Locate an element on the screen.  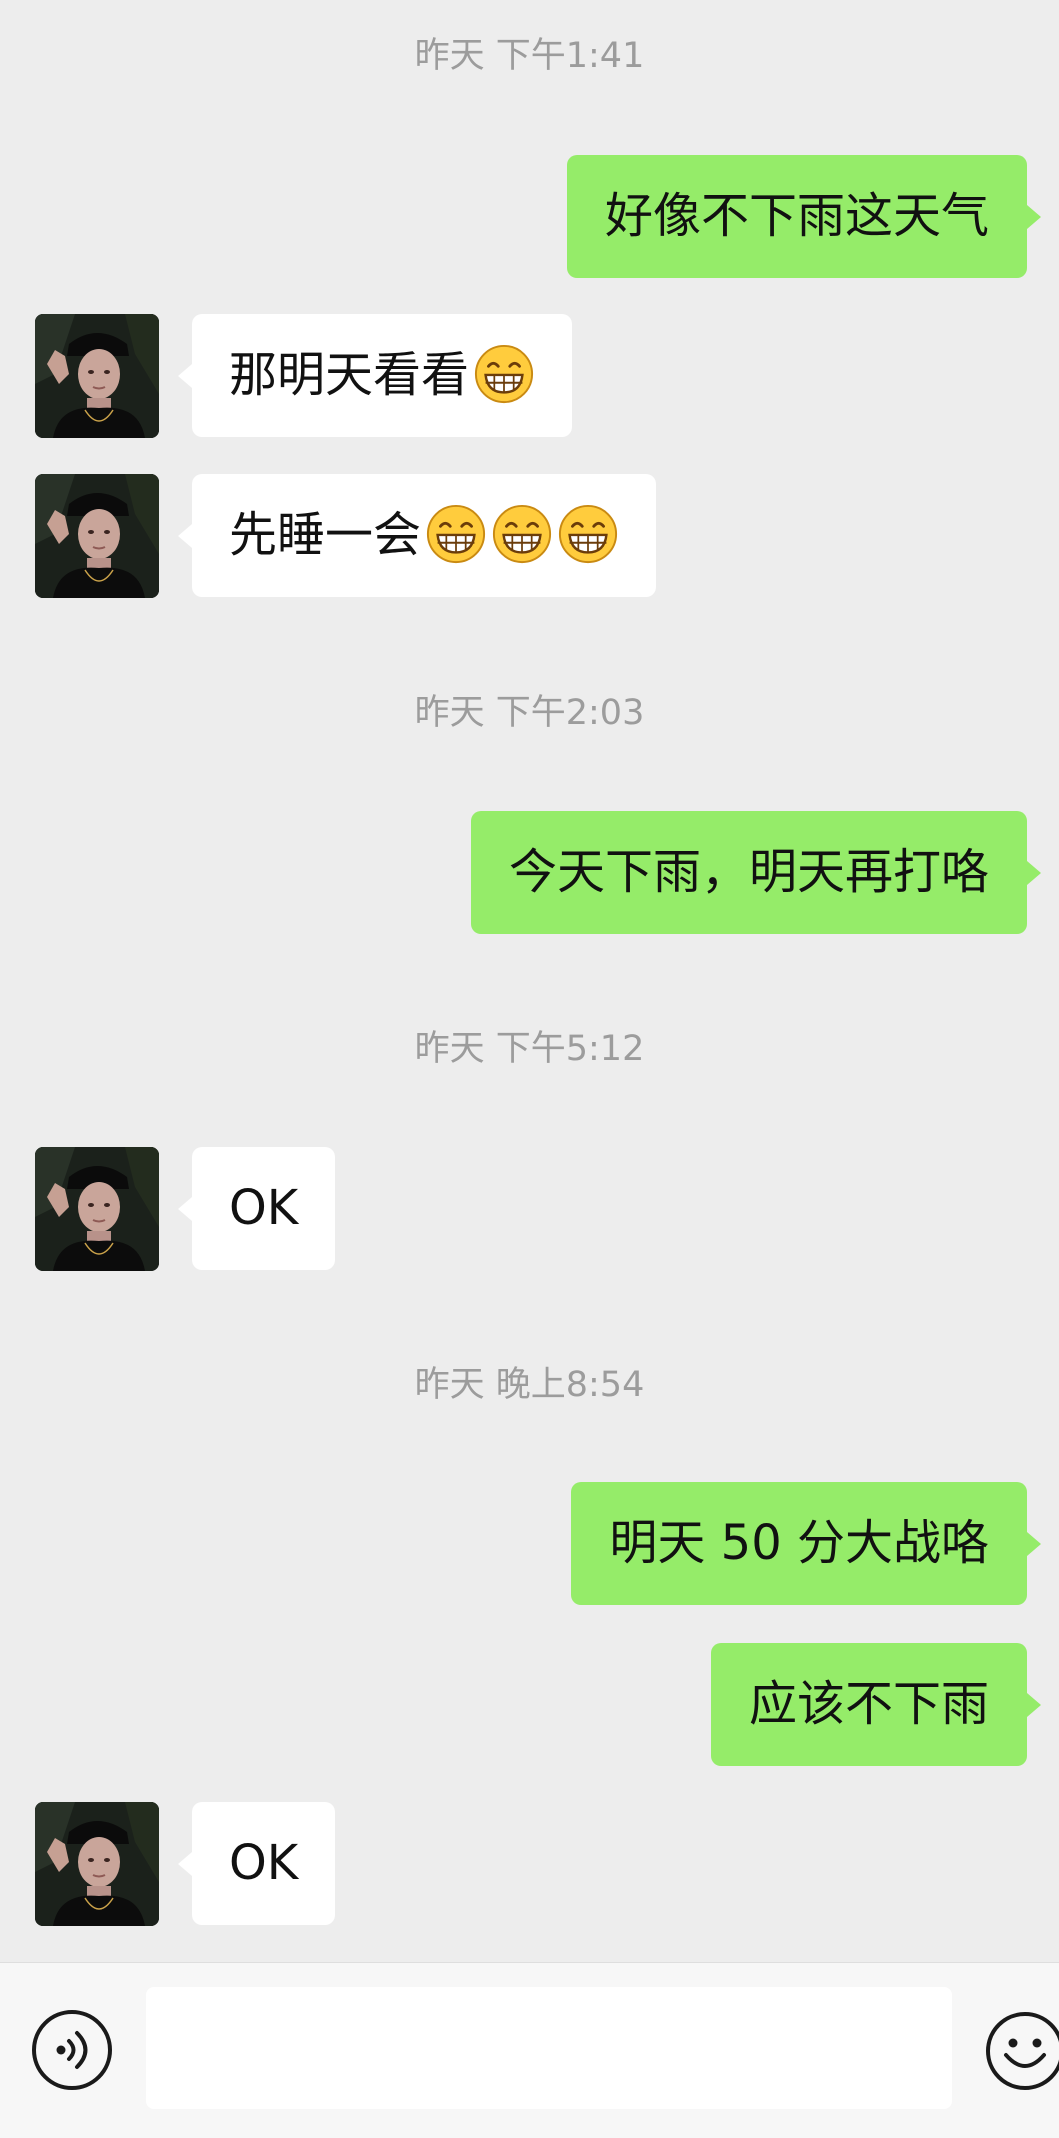
voice-icon is located at coordinates (72, 2050).